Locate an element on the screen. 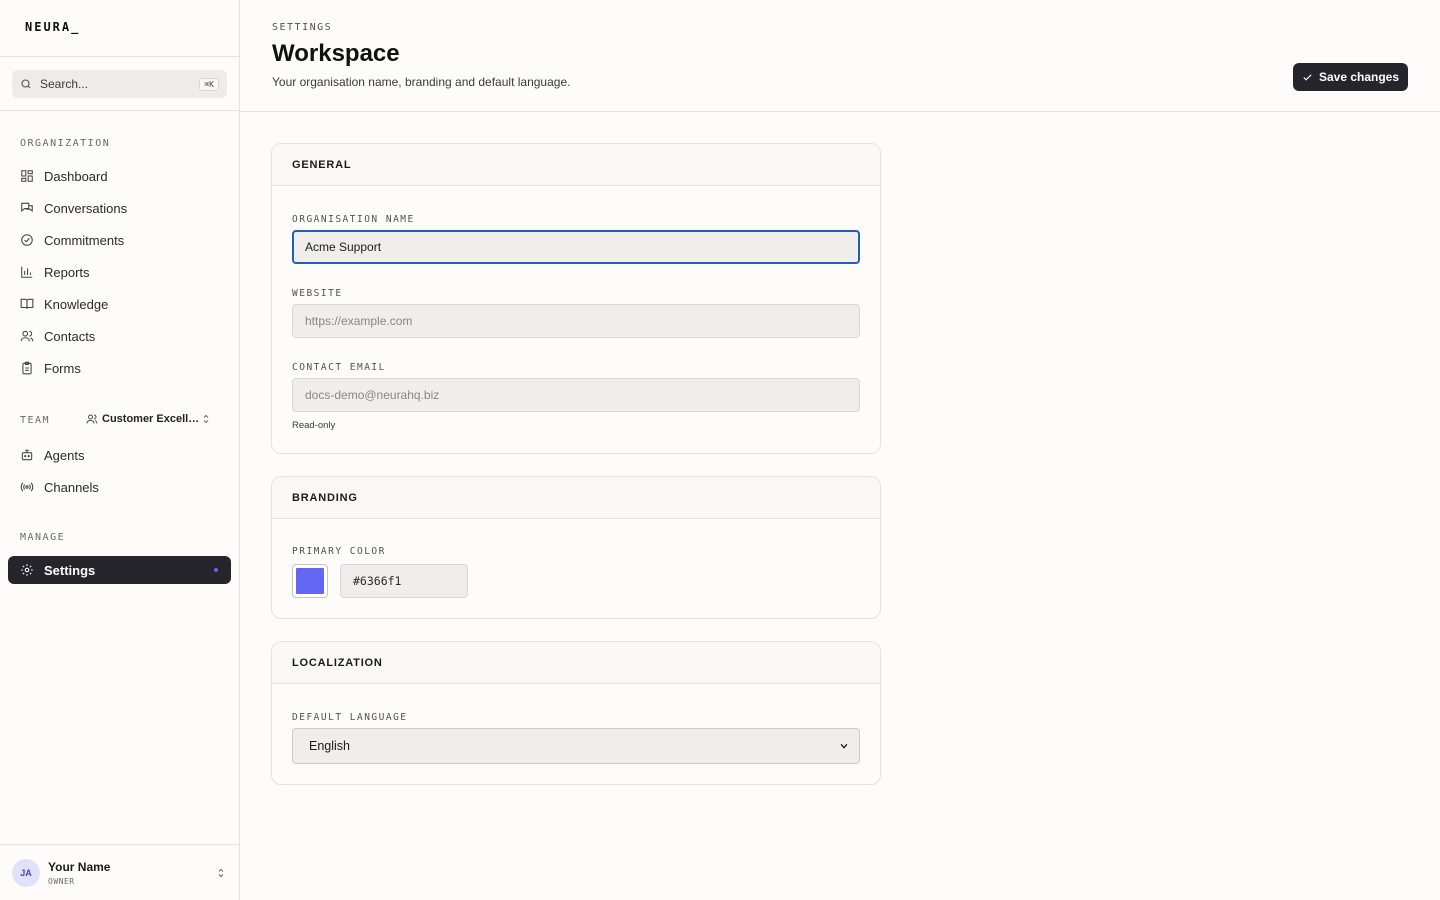 The image size is (1440, 900). sidebar-item-label: Dashboard is located at coordinates (76, 176).